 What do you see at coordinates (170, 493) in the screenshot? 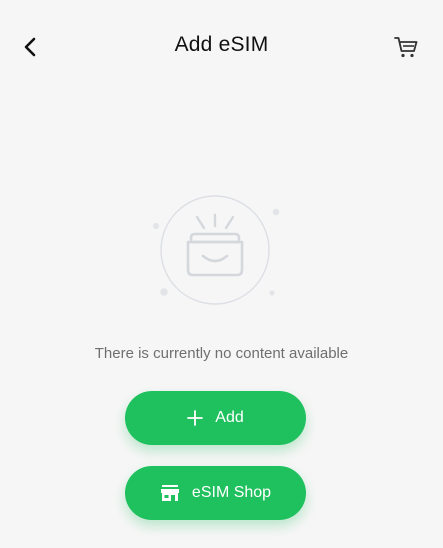
I see `store-icon` at bounding box center [170, 493].